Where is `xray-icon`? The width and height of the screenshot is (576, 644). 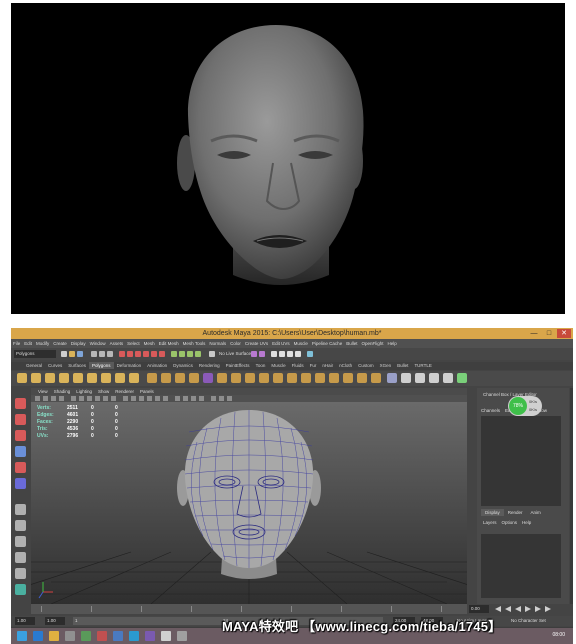 xray-icon is located at coordinates (221, 398).